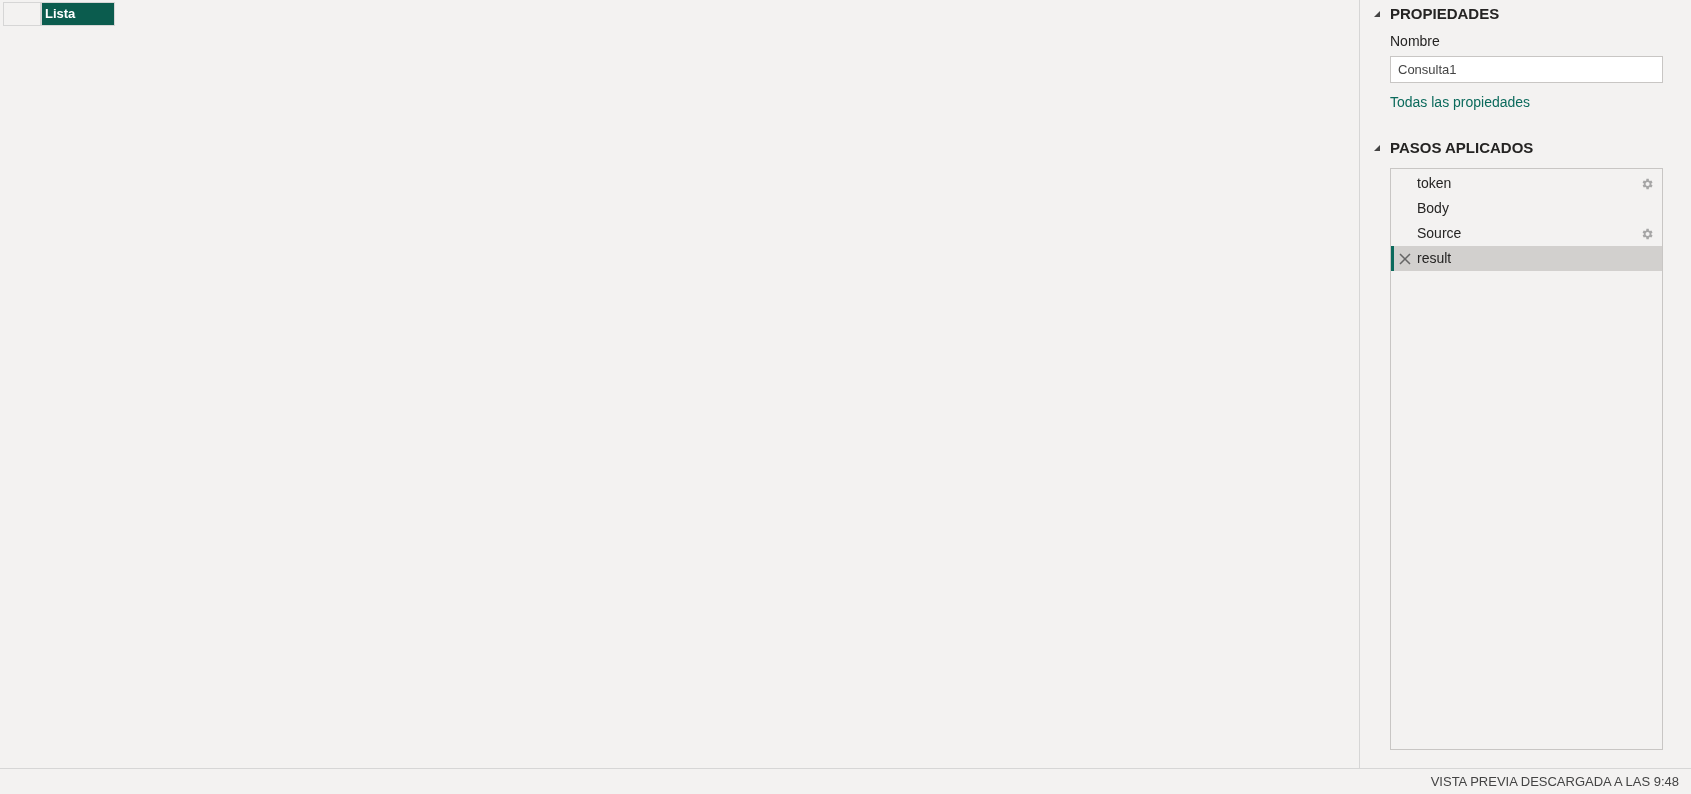 The width and height of the screenshot is (1691, 794). I want to click on step-label: Source, so click(1440, 233).